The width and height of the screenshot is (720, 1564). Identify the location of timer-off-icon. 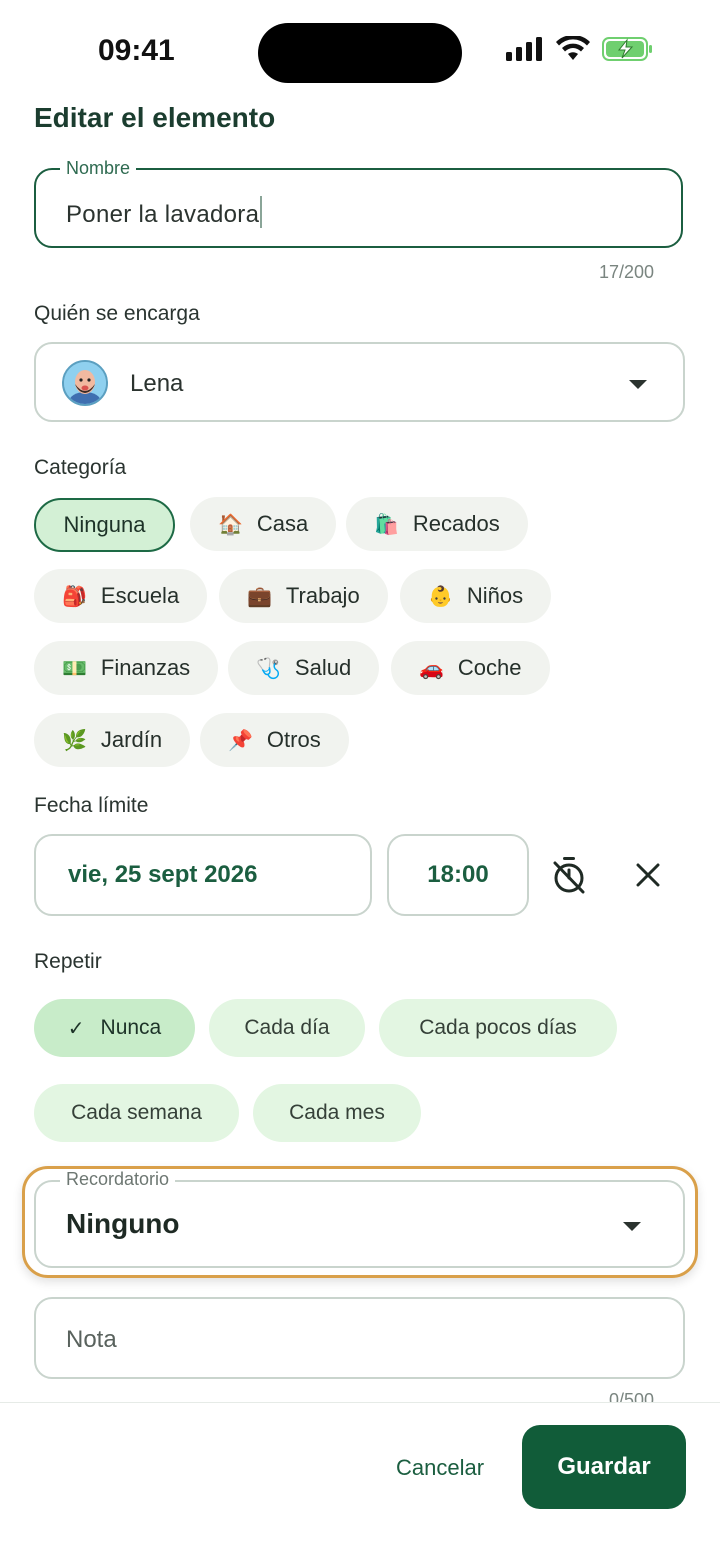
(569, 875).